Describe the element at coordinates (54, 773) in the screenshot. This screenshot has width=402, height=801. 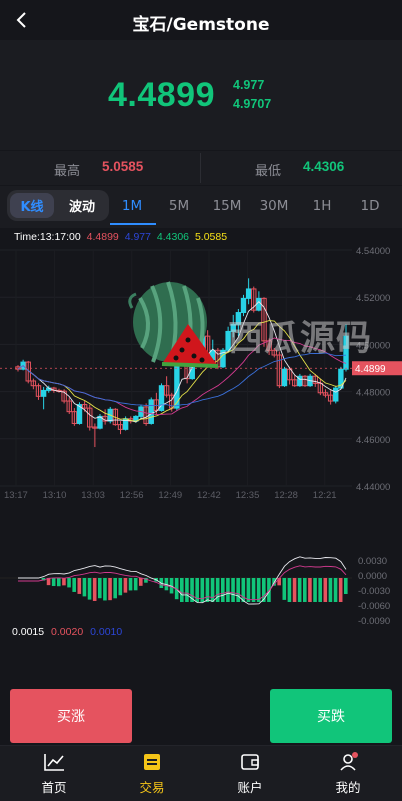
I see `tab-home: 首页` at that location.